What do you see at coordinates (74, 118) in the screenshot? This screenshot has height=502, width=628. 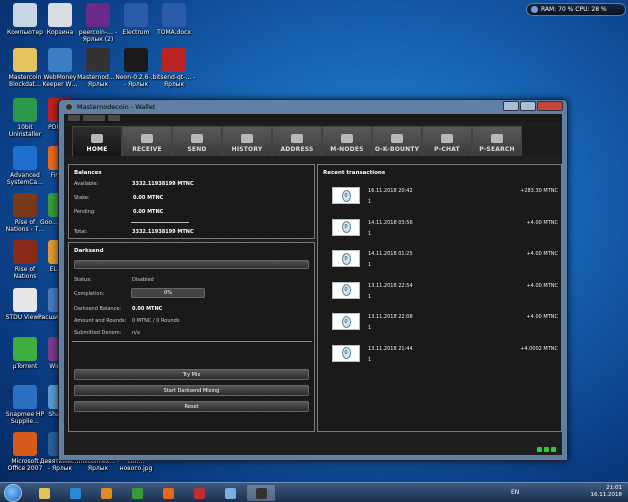 I see `menu-file` at bounding box center [74, 118].